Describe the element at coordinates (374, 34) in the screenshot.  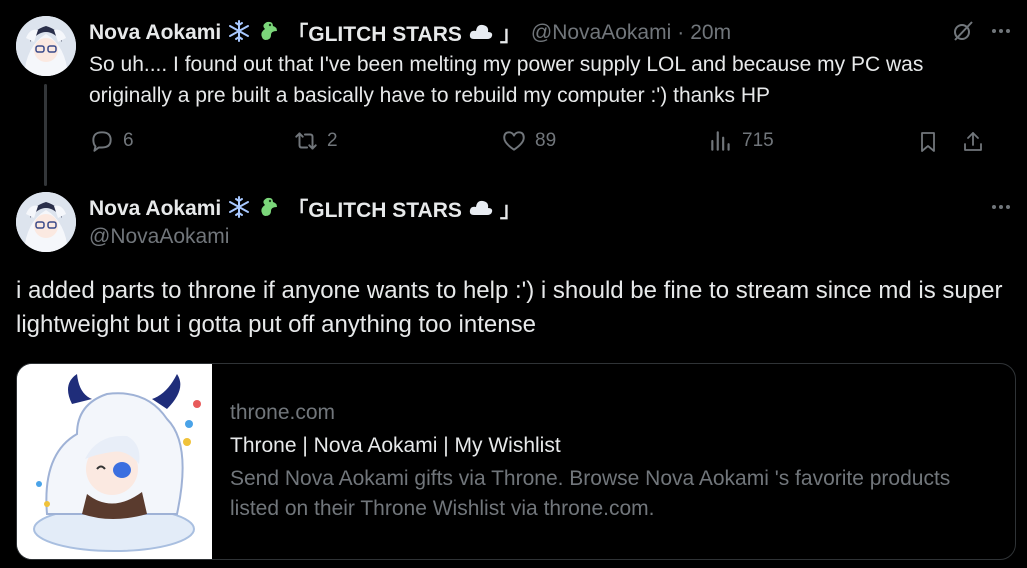
I see `tweet1-name-suffix: 「GLITCH STARS` at that location.